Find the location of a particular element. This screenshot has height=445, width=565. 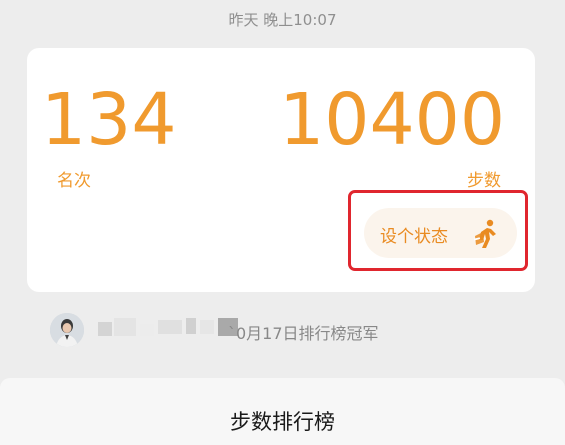

champion-avatar is located at coordinates (67, 330).